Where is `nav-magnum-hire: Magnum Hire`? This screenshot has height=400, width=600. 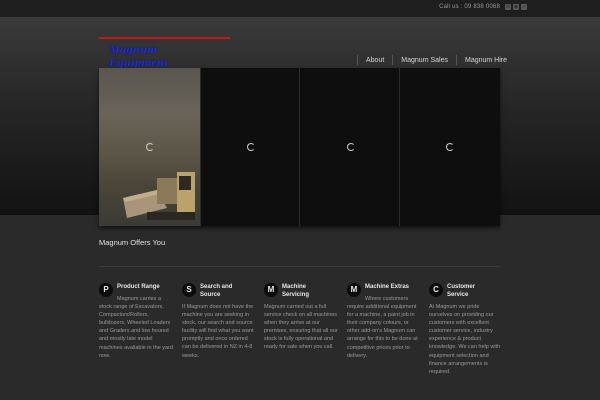
nav-magnum-hire: Magnum Hire is located at coordinates (486, 60).